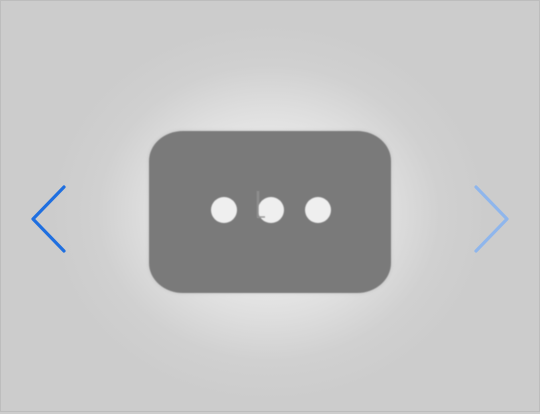 This screenshot has width=540, height=414. I want to click on previous-button, so click(47, 219).